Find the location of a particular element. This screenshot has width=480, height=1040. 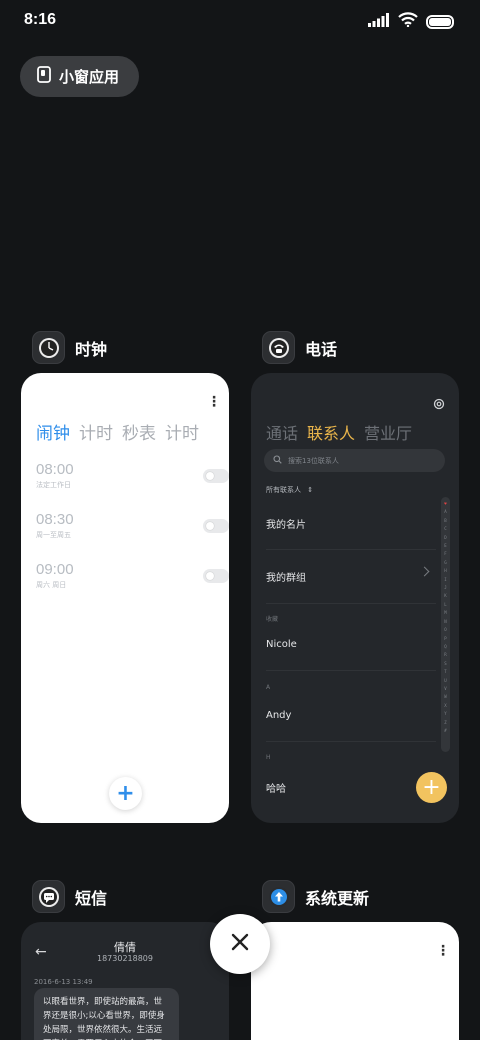

tab-alarm: 闹钟 is located at coordinates (53, 431).